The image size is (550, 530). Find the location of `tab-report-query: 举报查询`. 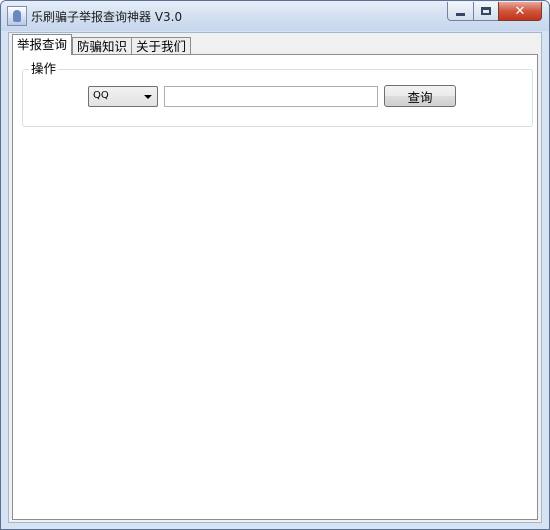

tab-report-query: 举报查询 is located at coordinates (42, 44).